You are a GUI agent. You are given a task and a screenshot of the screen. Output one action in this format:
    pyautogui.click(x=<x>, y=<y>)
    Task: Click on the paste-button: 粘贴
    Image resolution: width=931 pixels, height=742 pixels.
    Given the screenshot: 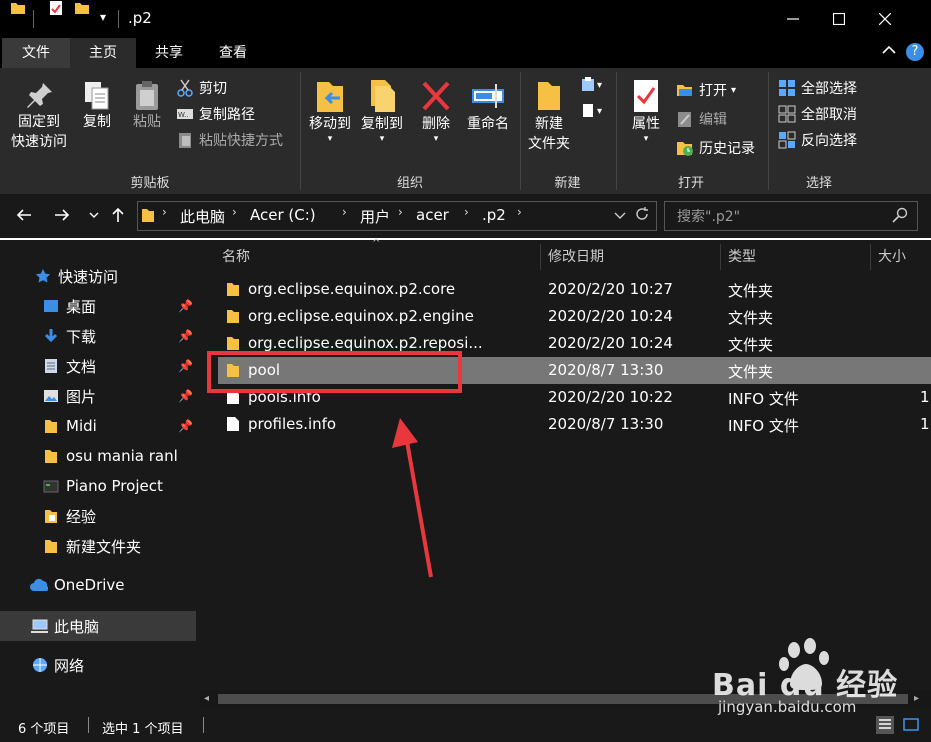 What is the action you would take?
    pyautogui.click(x=147, y=106)
    